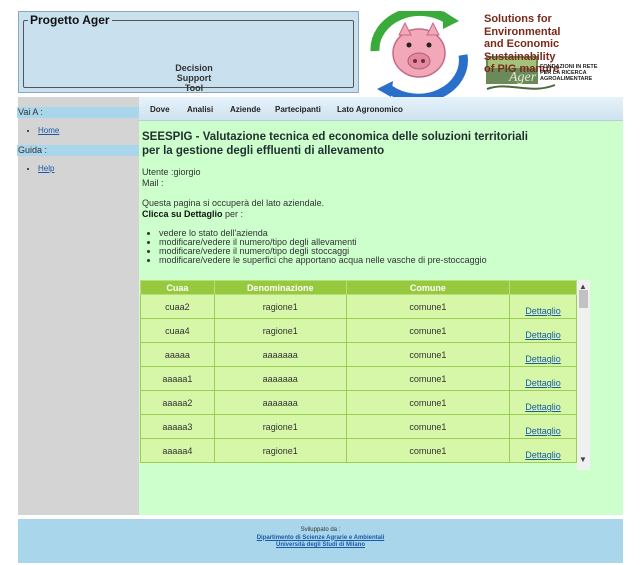 The width and height of the screenshot is (640, 565). Describe the element at coordinates (70, 20) in the screenshot. I see `app-title: Progetto Ager` at that location.